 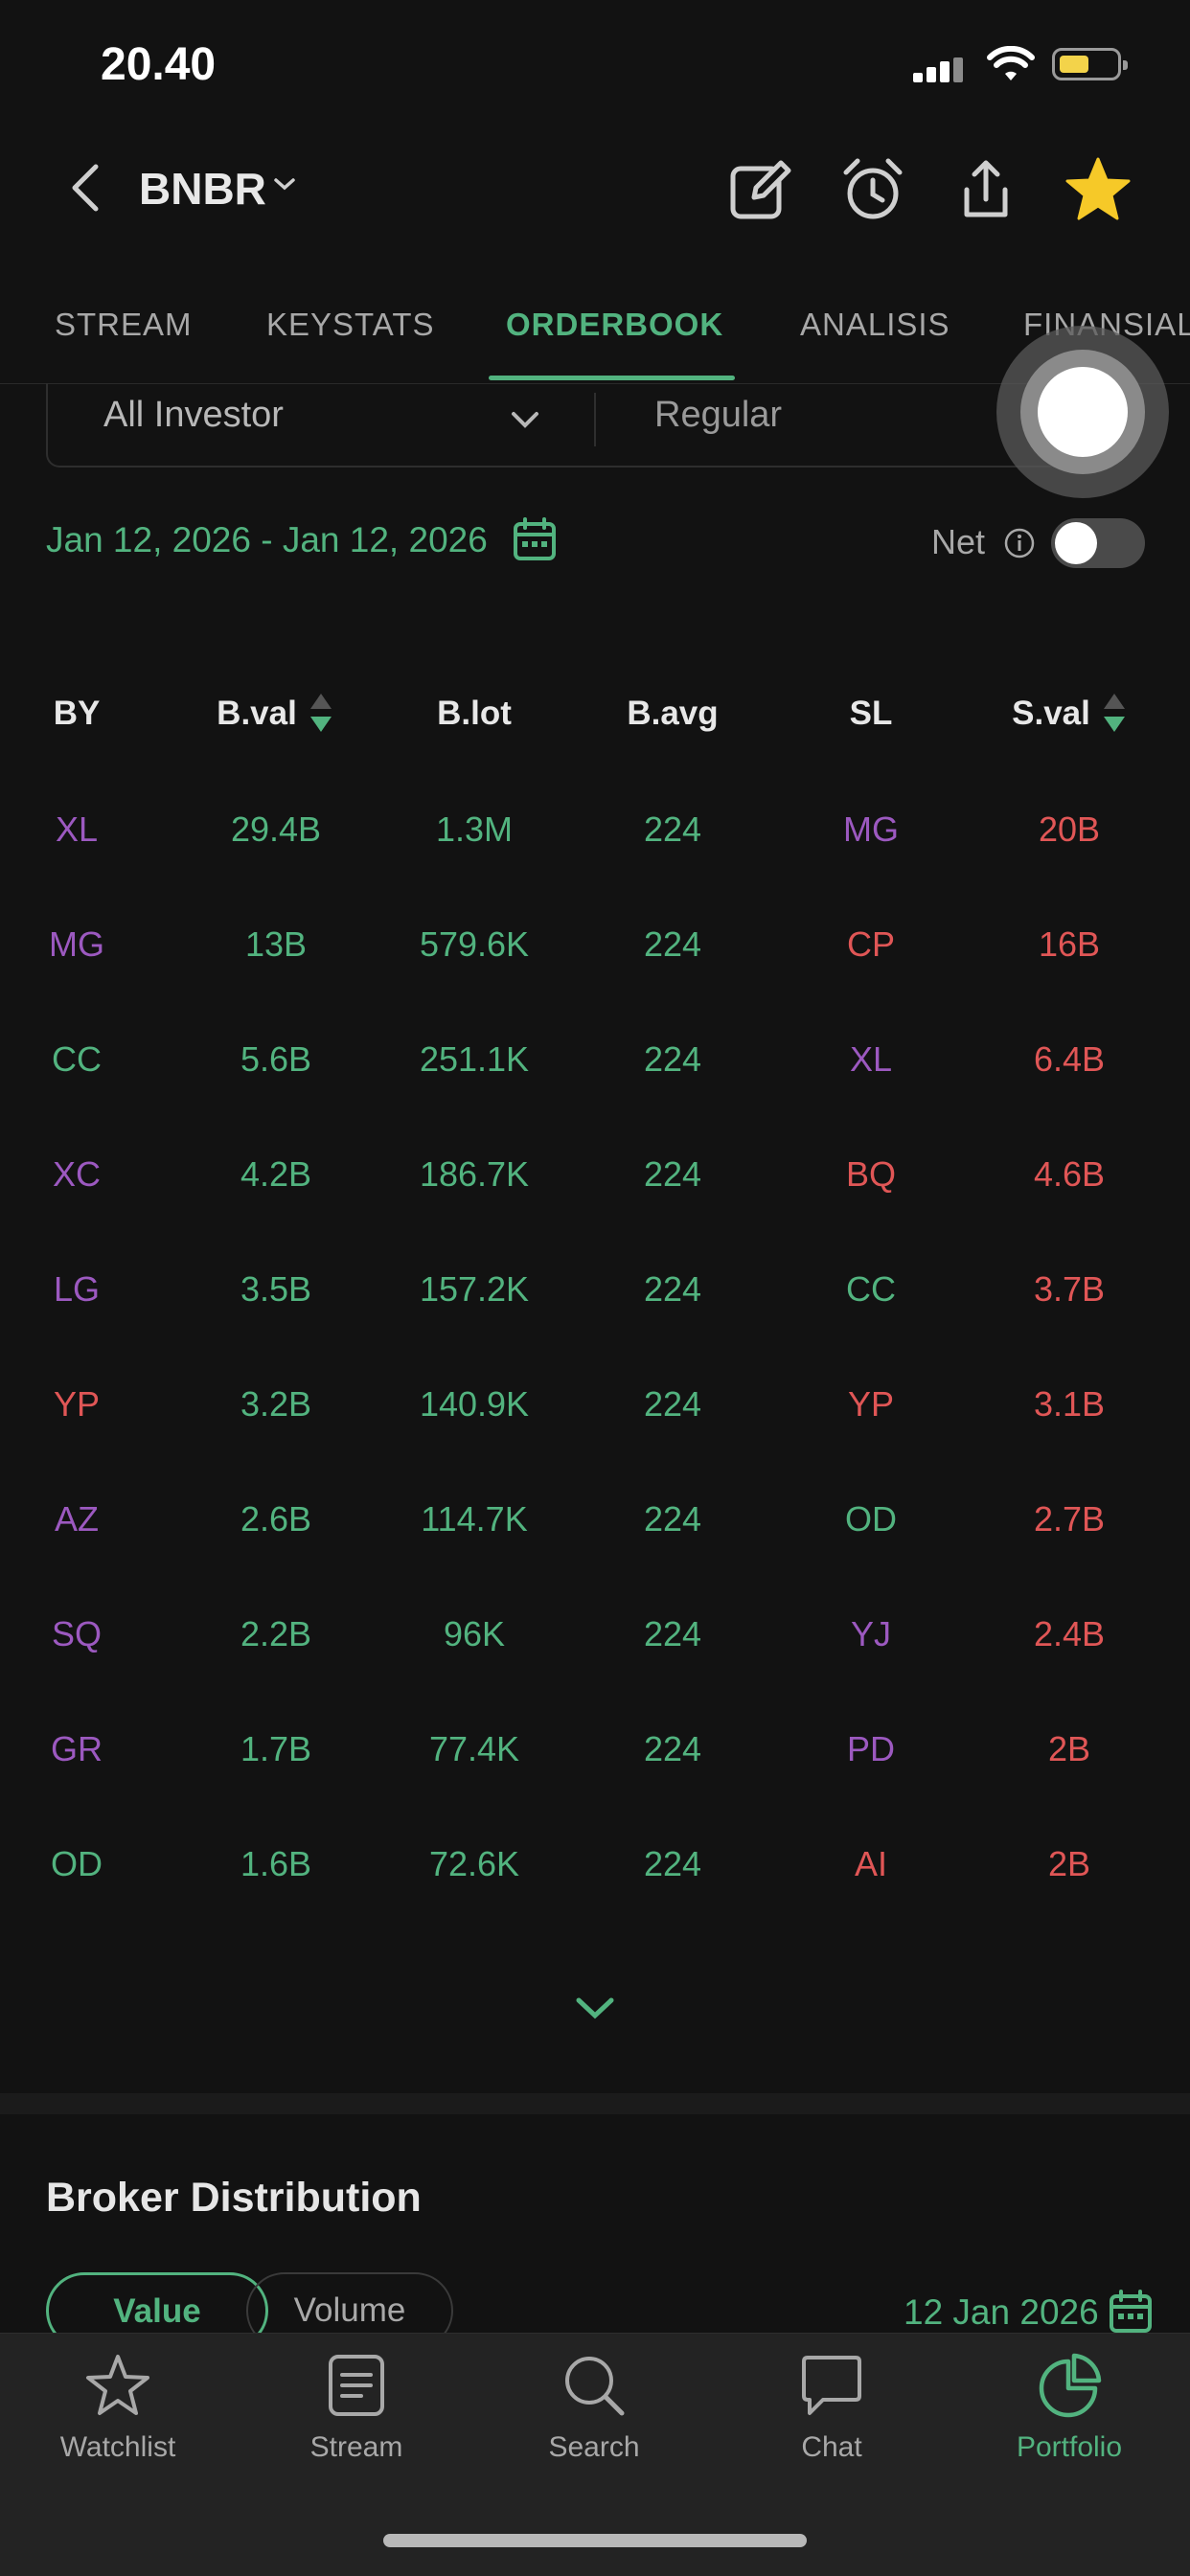 What do you see at coordinates (1070, 1174) in the screenshot?
I see `sell-value: 4.6B` at bounding box center [1070, 1174].